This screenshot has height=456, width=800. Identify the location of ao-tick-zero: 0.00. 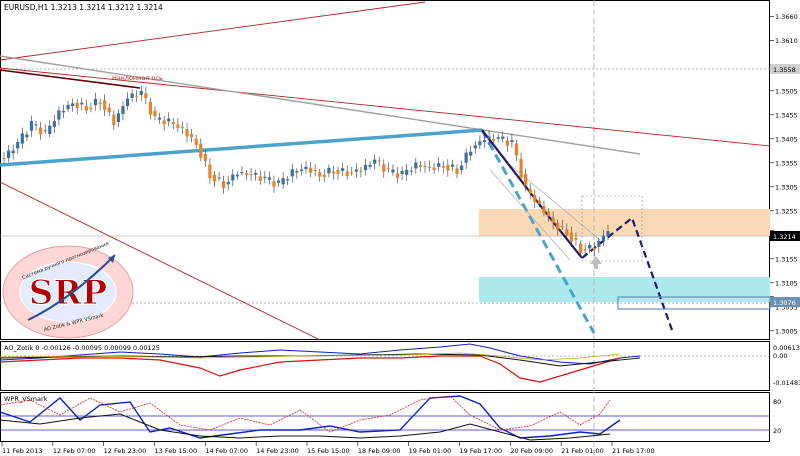
(780, 356).